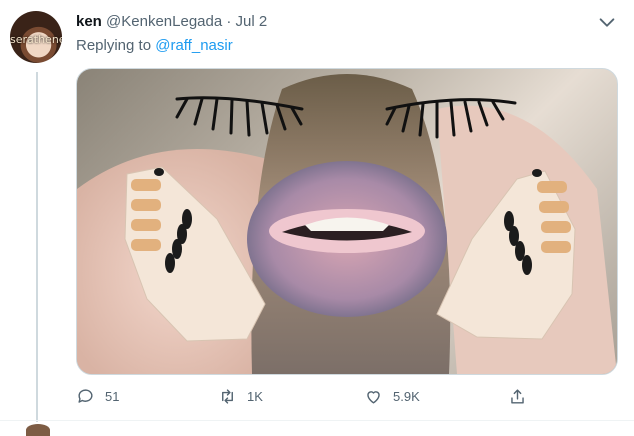 Image resolution: width=634 pixels, height=436 pixels. I want to click on reply-count: 51, so click(112, 396).